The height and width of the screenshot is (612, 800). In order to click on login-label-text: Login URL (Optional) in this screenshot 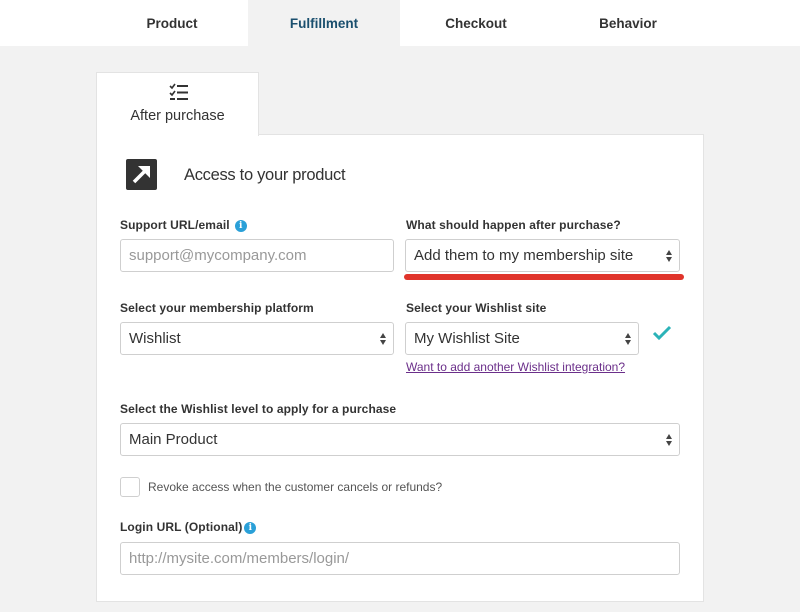, I will do `click(181, 527)`.